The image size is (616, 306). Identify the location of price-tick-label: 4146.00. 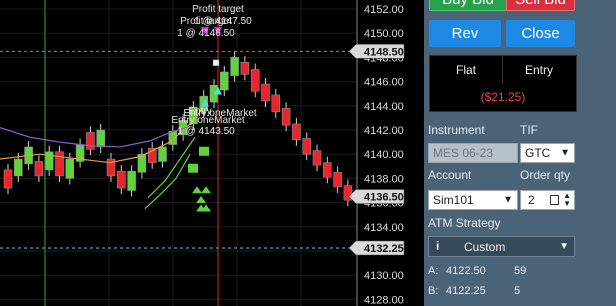
(384, 83).